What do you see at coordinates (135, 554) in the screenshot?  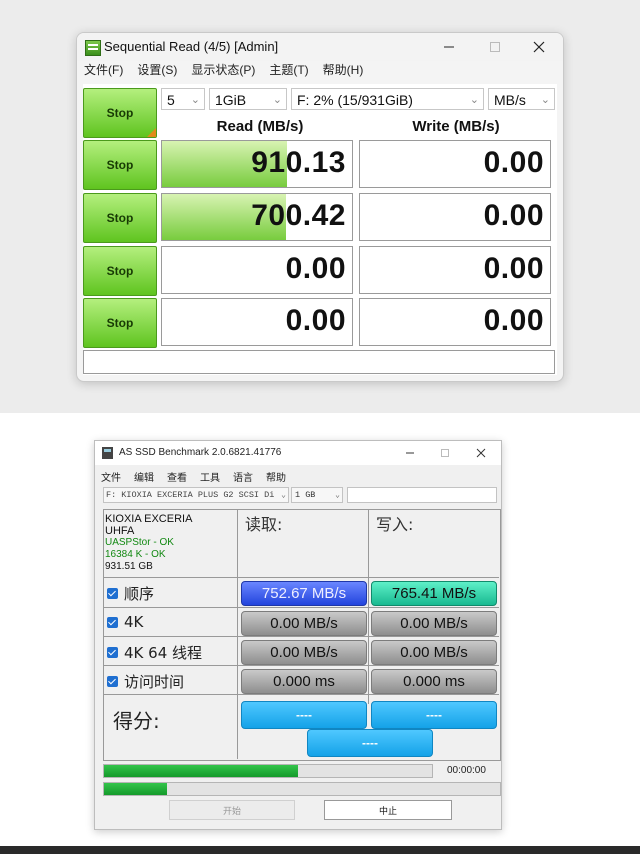 I see `alignment-status: 16384 K - OK` at bounding box center [135, 554].